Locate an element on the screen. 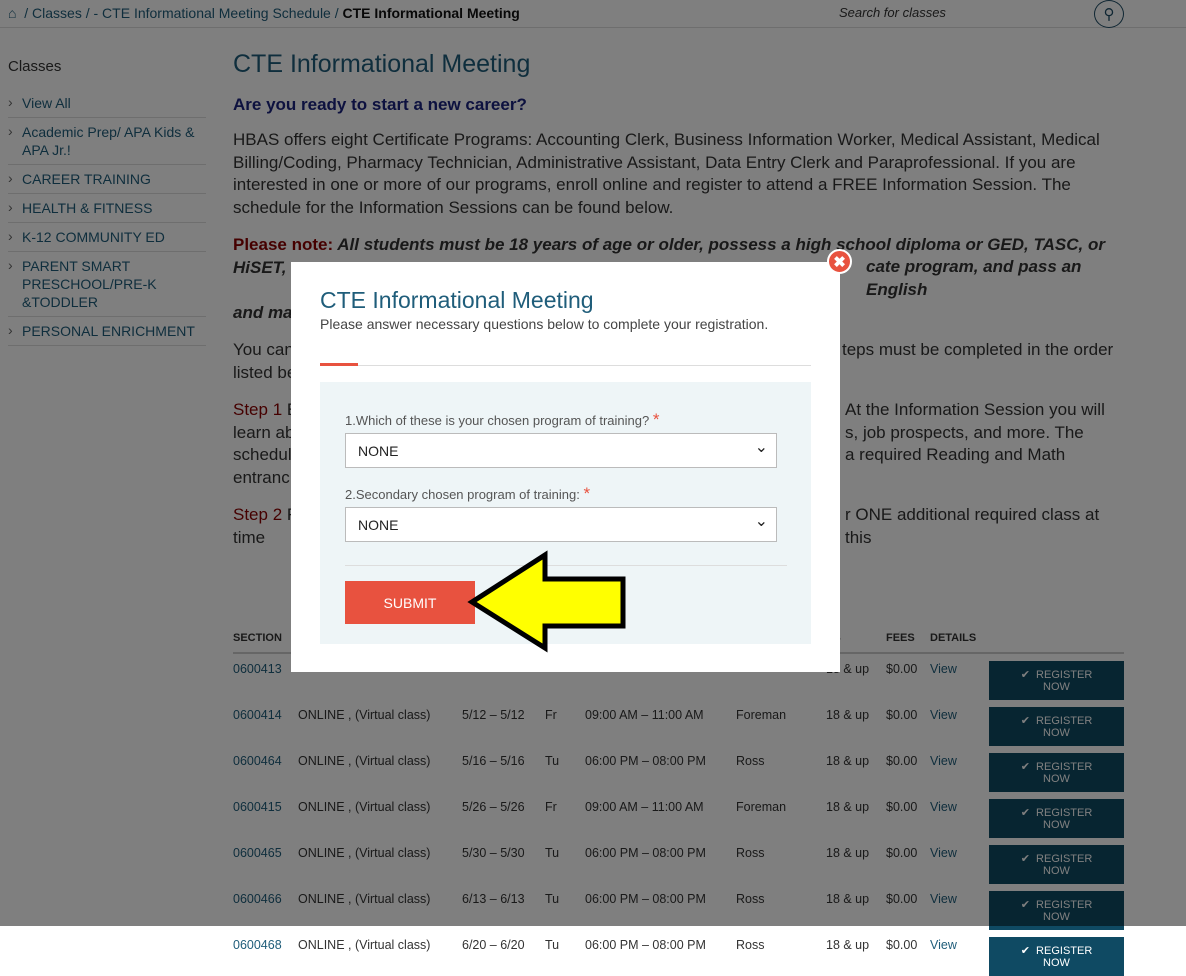 This screenshot has width=1186, height=976. register-label: REGISTER NOW is located at coordinates (1064, 957).